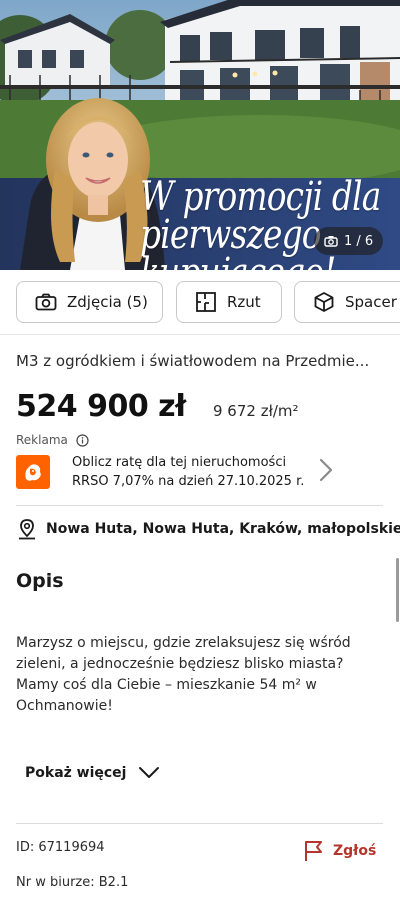 This screenshot has width=400, height=899. I want to click on media-actions: Zdjęcia (5) Rzut Spacer w, so click(208, 302).